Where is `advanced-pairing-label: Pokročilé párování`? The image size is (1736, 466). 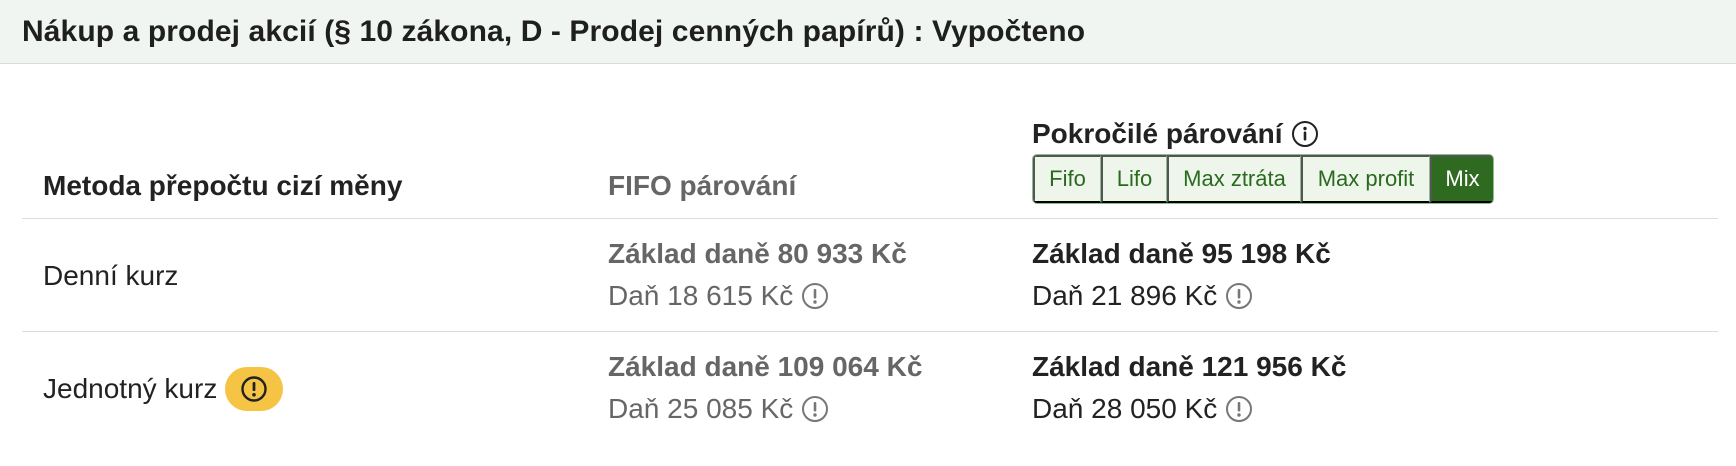 advanced-pairing-label: Pokročilé párování is located at coordinates (1157, 133).